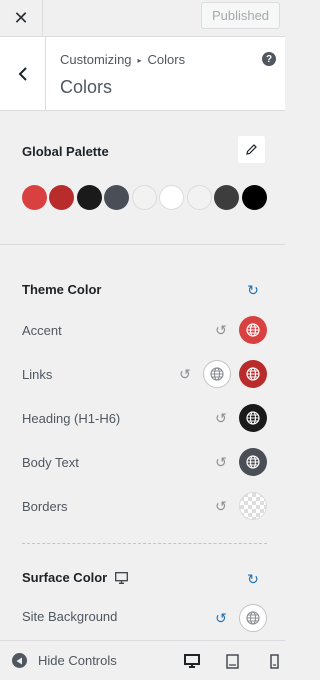 The width and height of the screenshot is (320, 680). I want to click on tablet-preview-icon, so click(232, 664).